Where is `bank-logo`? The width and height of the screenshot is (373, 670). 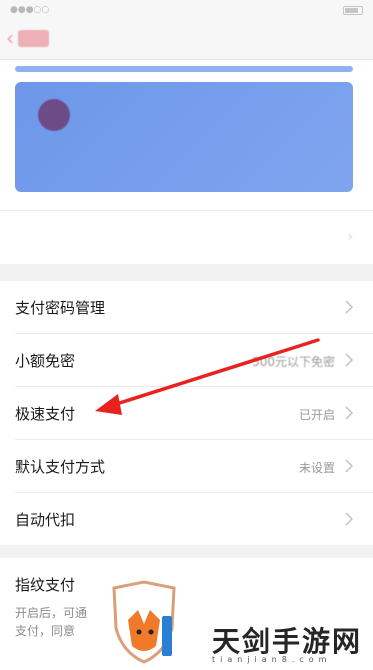 bank-logo is located at coordinates (54, 115).